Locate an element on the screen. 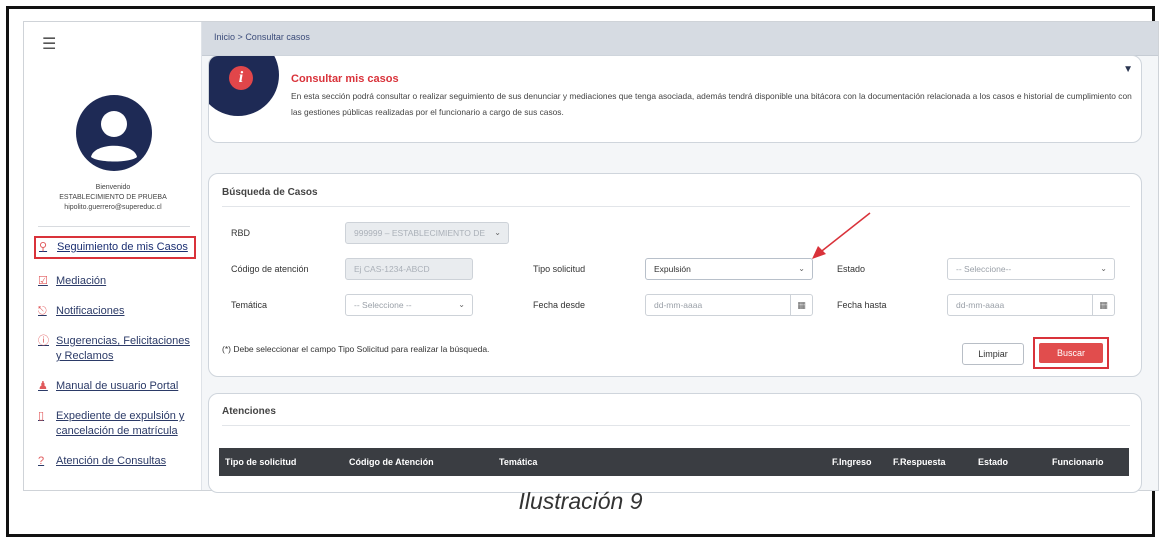 The height and width of the screenshot is (543, 1161). sidebar-item-label: Atención de Consultas is located at coordinates (111, 461).